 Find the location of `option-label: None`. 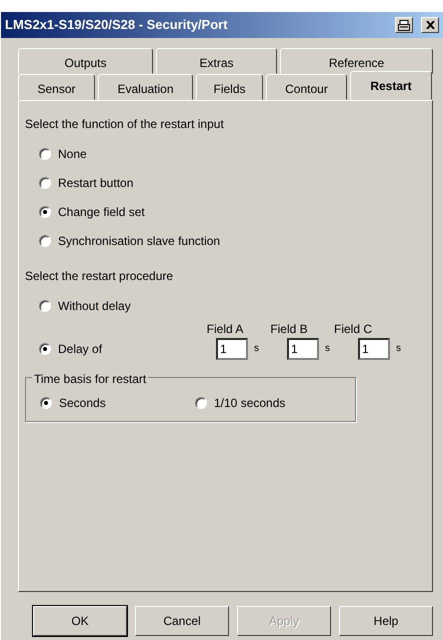

option-label: None is located at coordinates (72, 153).